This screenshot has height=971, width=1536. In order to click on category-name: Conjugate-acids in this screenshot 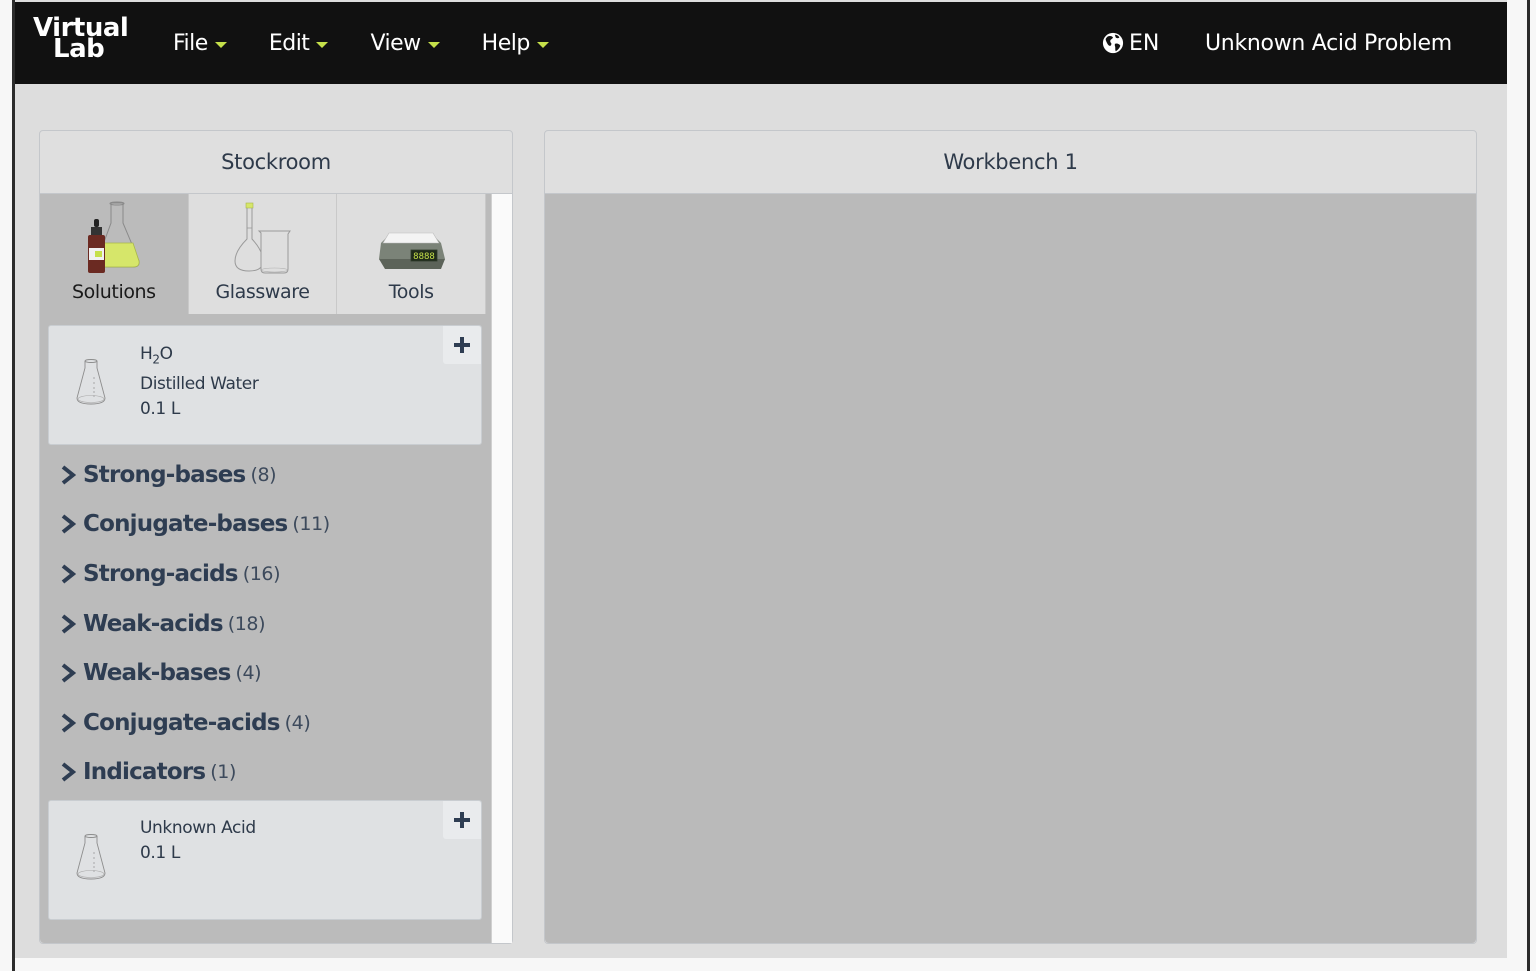, I will do `click(181, 722)`.